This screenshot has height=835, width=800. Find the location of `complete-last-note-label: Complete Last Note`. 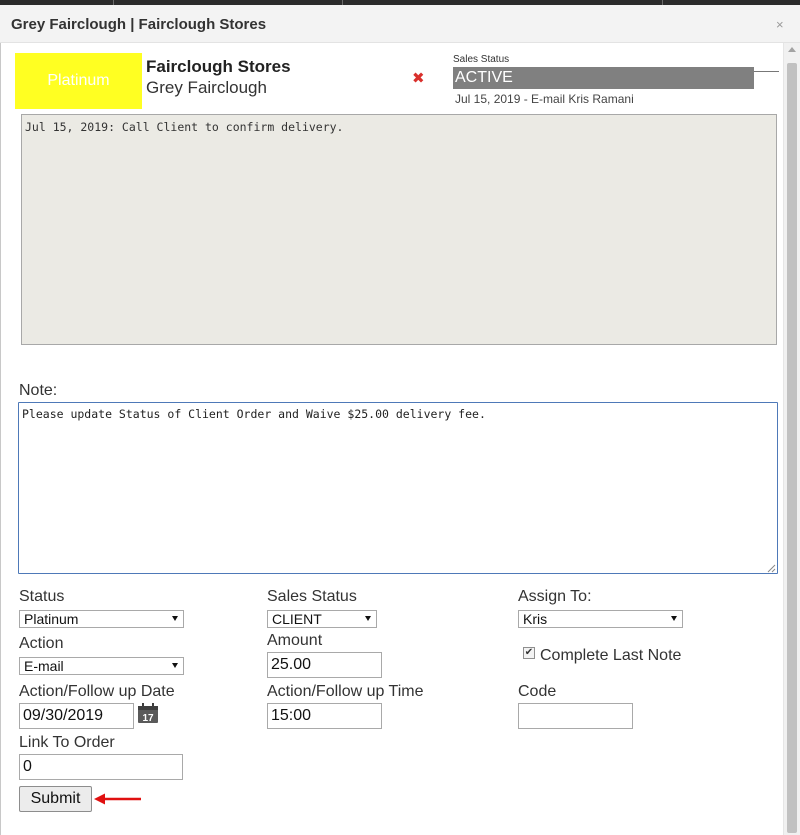

complete-last-note-label: Complete Last Note is located at coordinates (611, 655).